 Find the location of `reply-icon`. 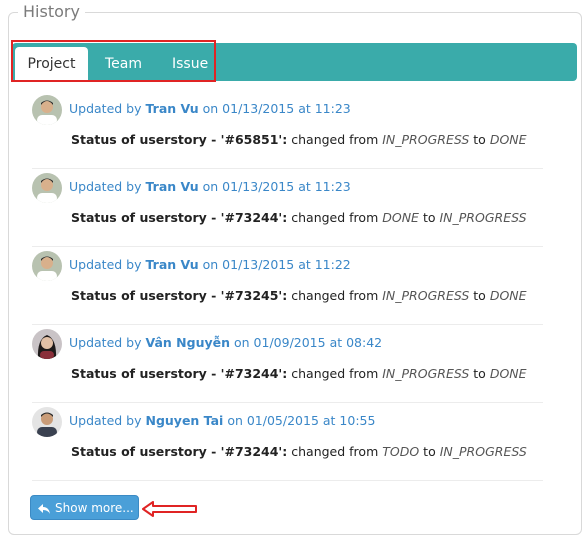

reply-icon is located at coordinates (44, 513).